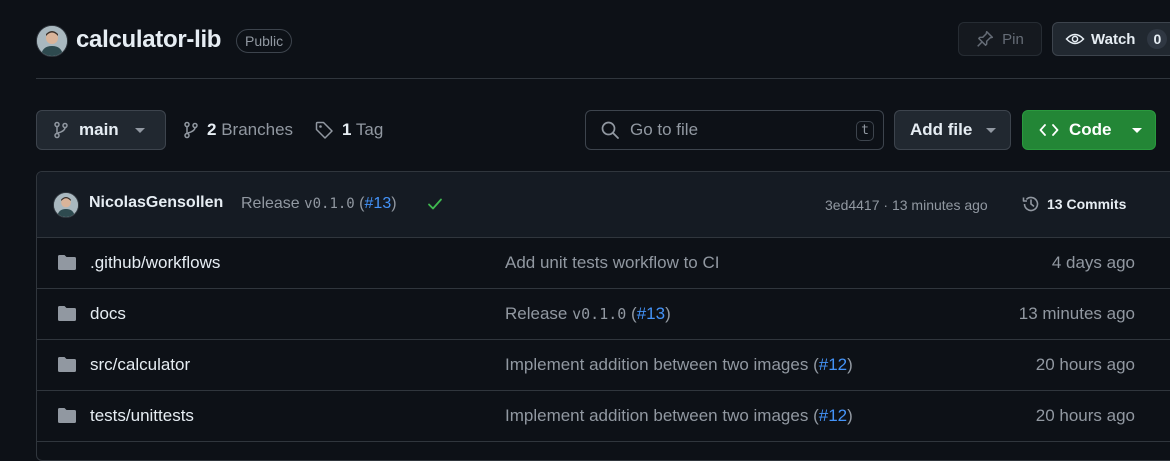 This screenshot has height=461, width=1170. I want to click on commit-message: Release v0.1.0 (#13), so click(319, 204).